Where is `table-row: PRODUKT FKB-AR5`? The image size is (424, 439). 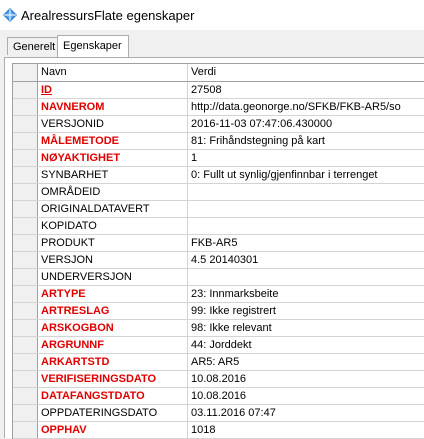
table-row: PRODUKT FKB-AR5 is located at coordinates (218, 243).